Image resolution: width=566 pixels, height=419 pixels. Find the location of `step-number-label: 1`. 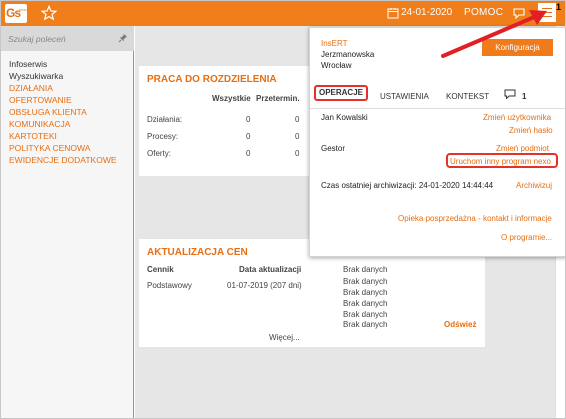

step-number-label: 1 is located at coordinates (559, 7).